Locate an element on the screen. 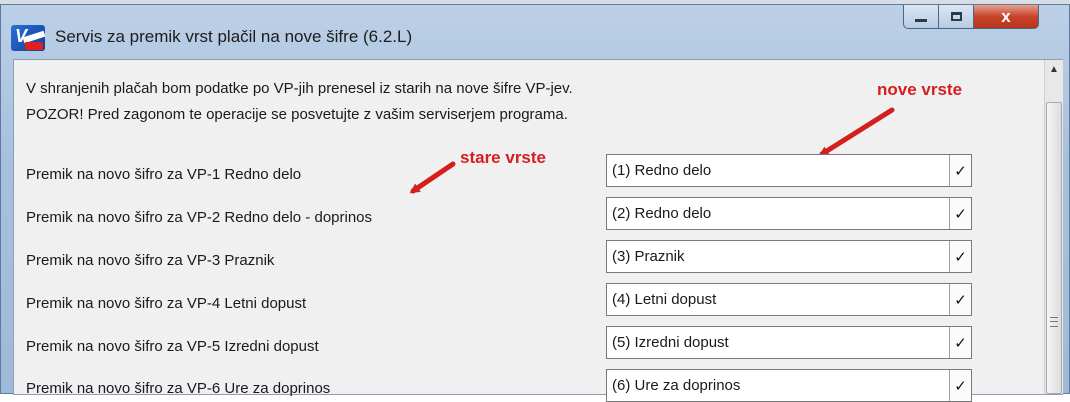 Image resolution: width=1070 pixels, height=402 pixels. close-icon: x is located at coordinates (1006, 16).